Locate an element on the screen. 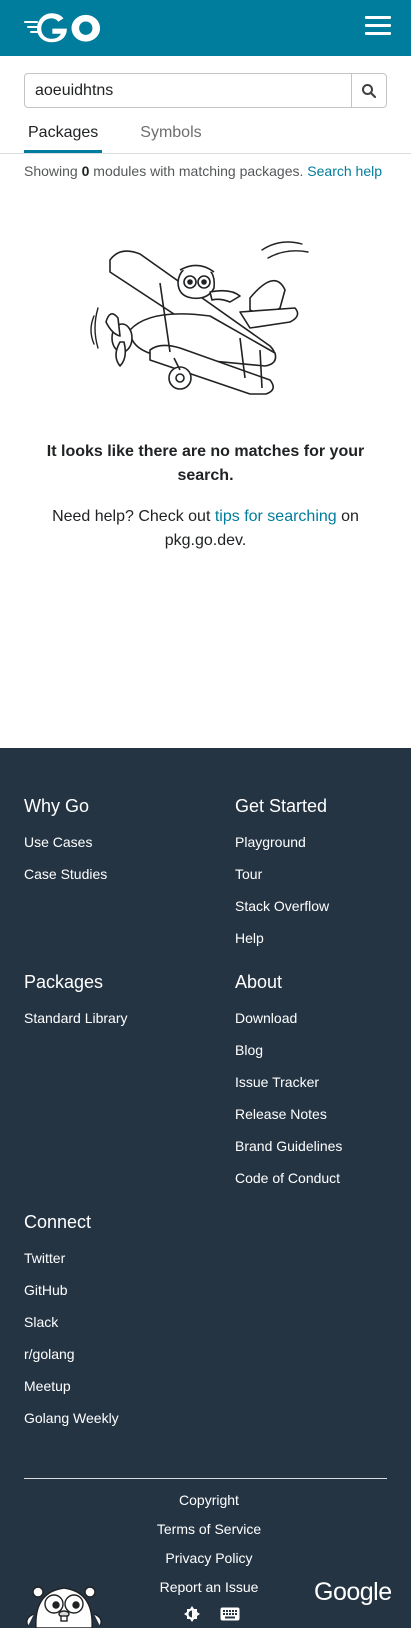 The image size is (411, 1628). hamburger-menu-button is located at coordinates (378, 28).